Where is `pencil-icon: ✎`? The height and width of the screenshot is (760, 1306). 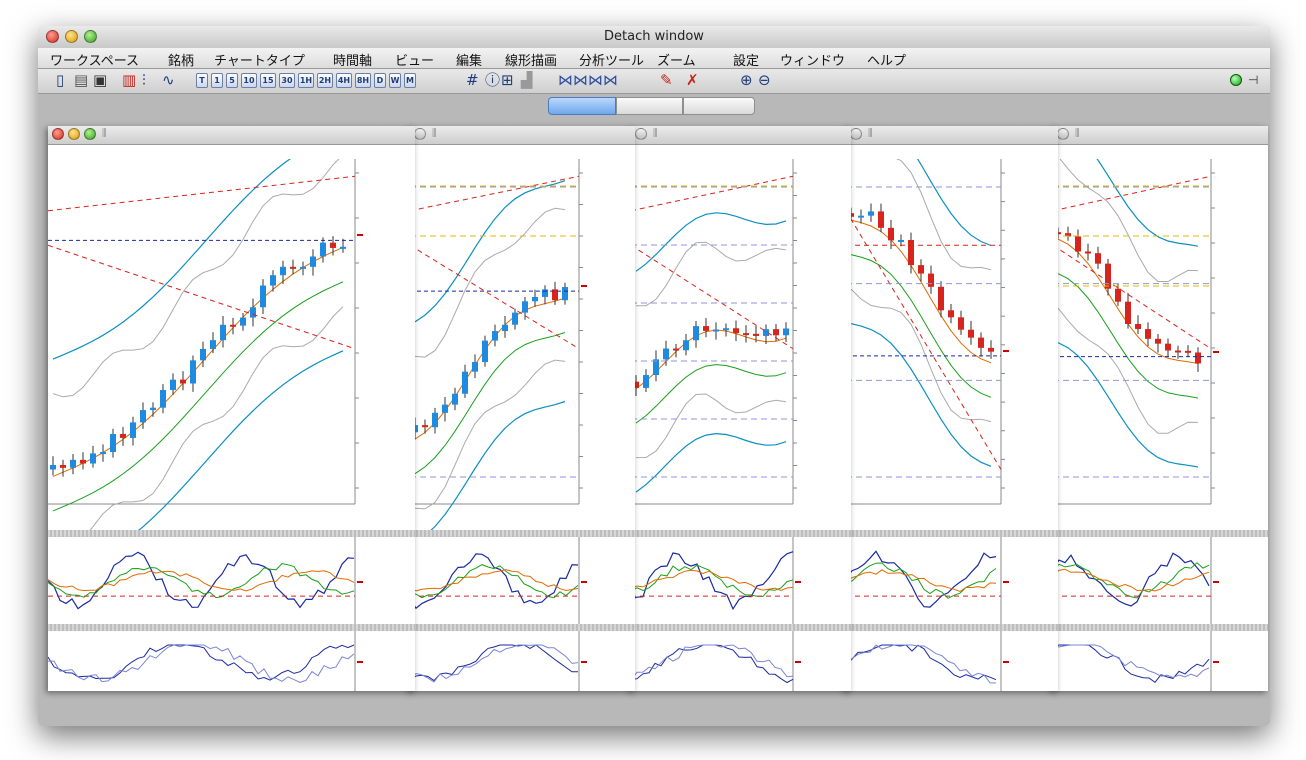 pencil-icon: ✎ is located at coordinates (666, 80).